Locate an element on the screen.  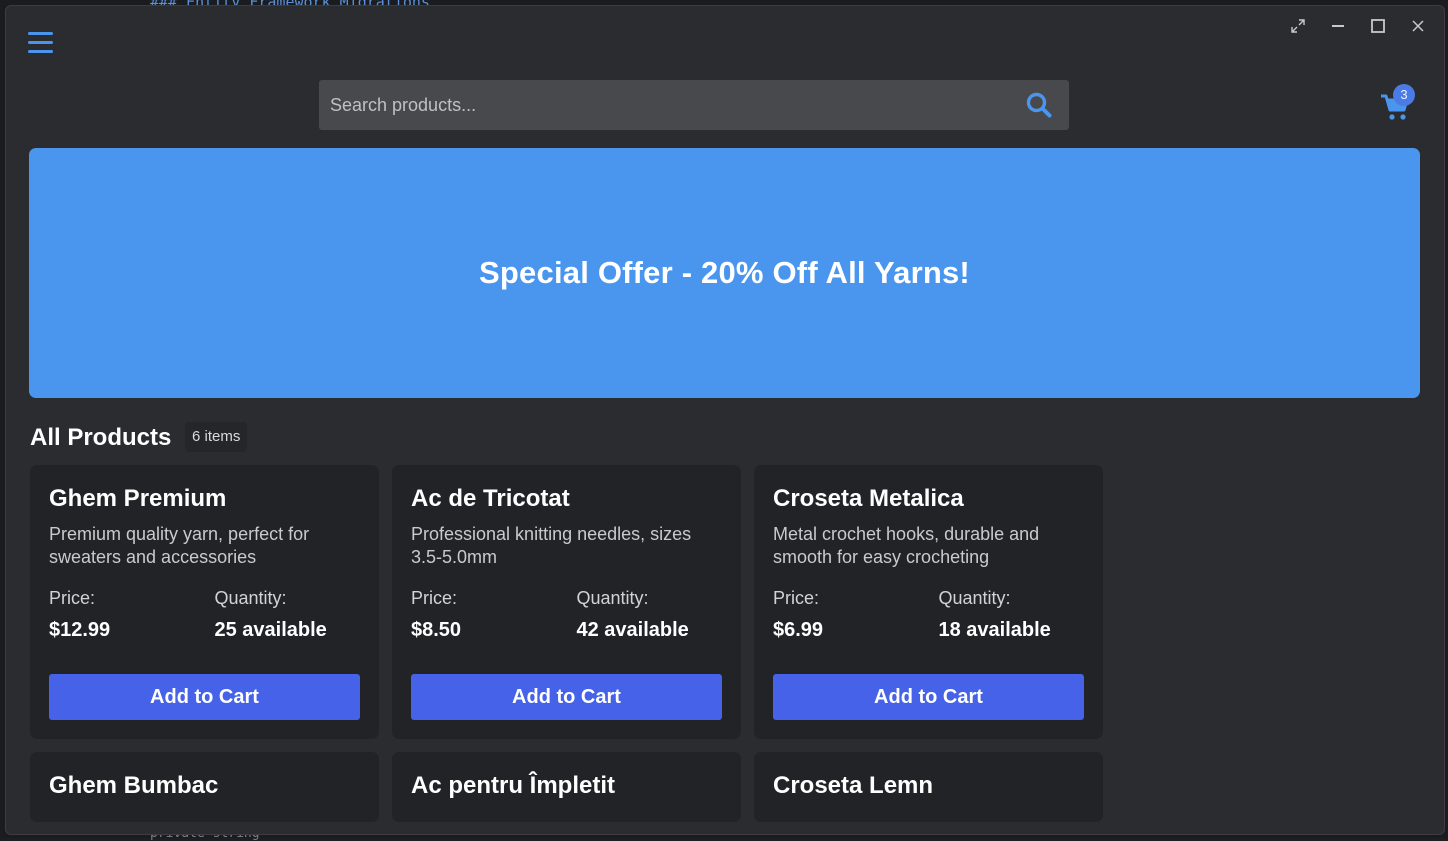
product-name: Ghem Bumbac is located at coordinates (134, 785).